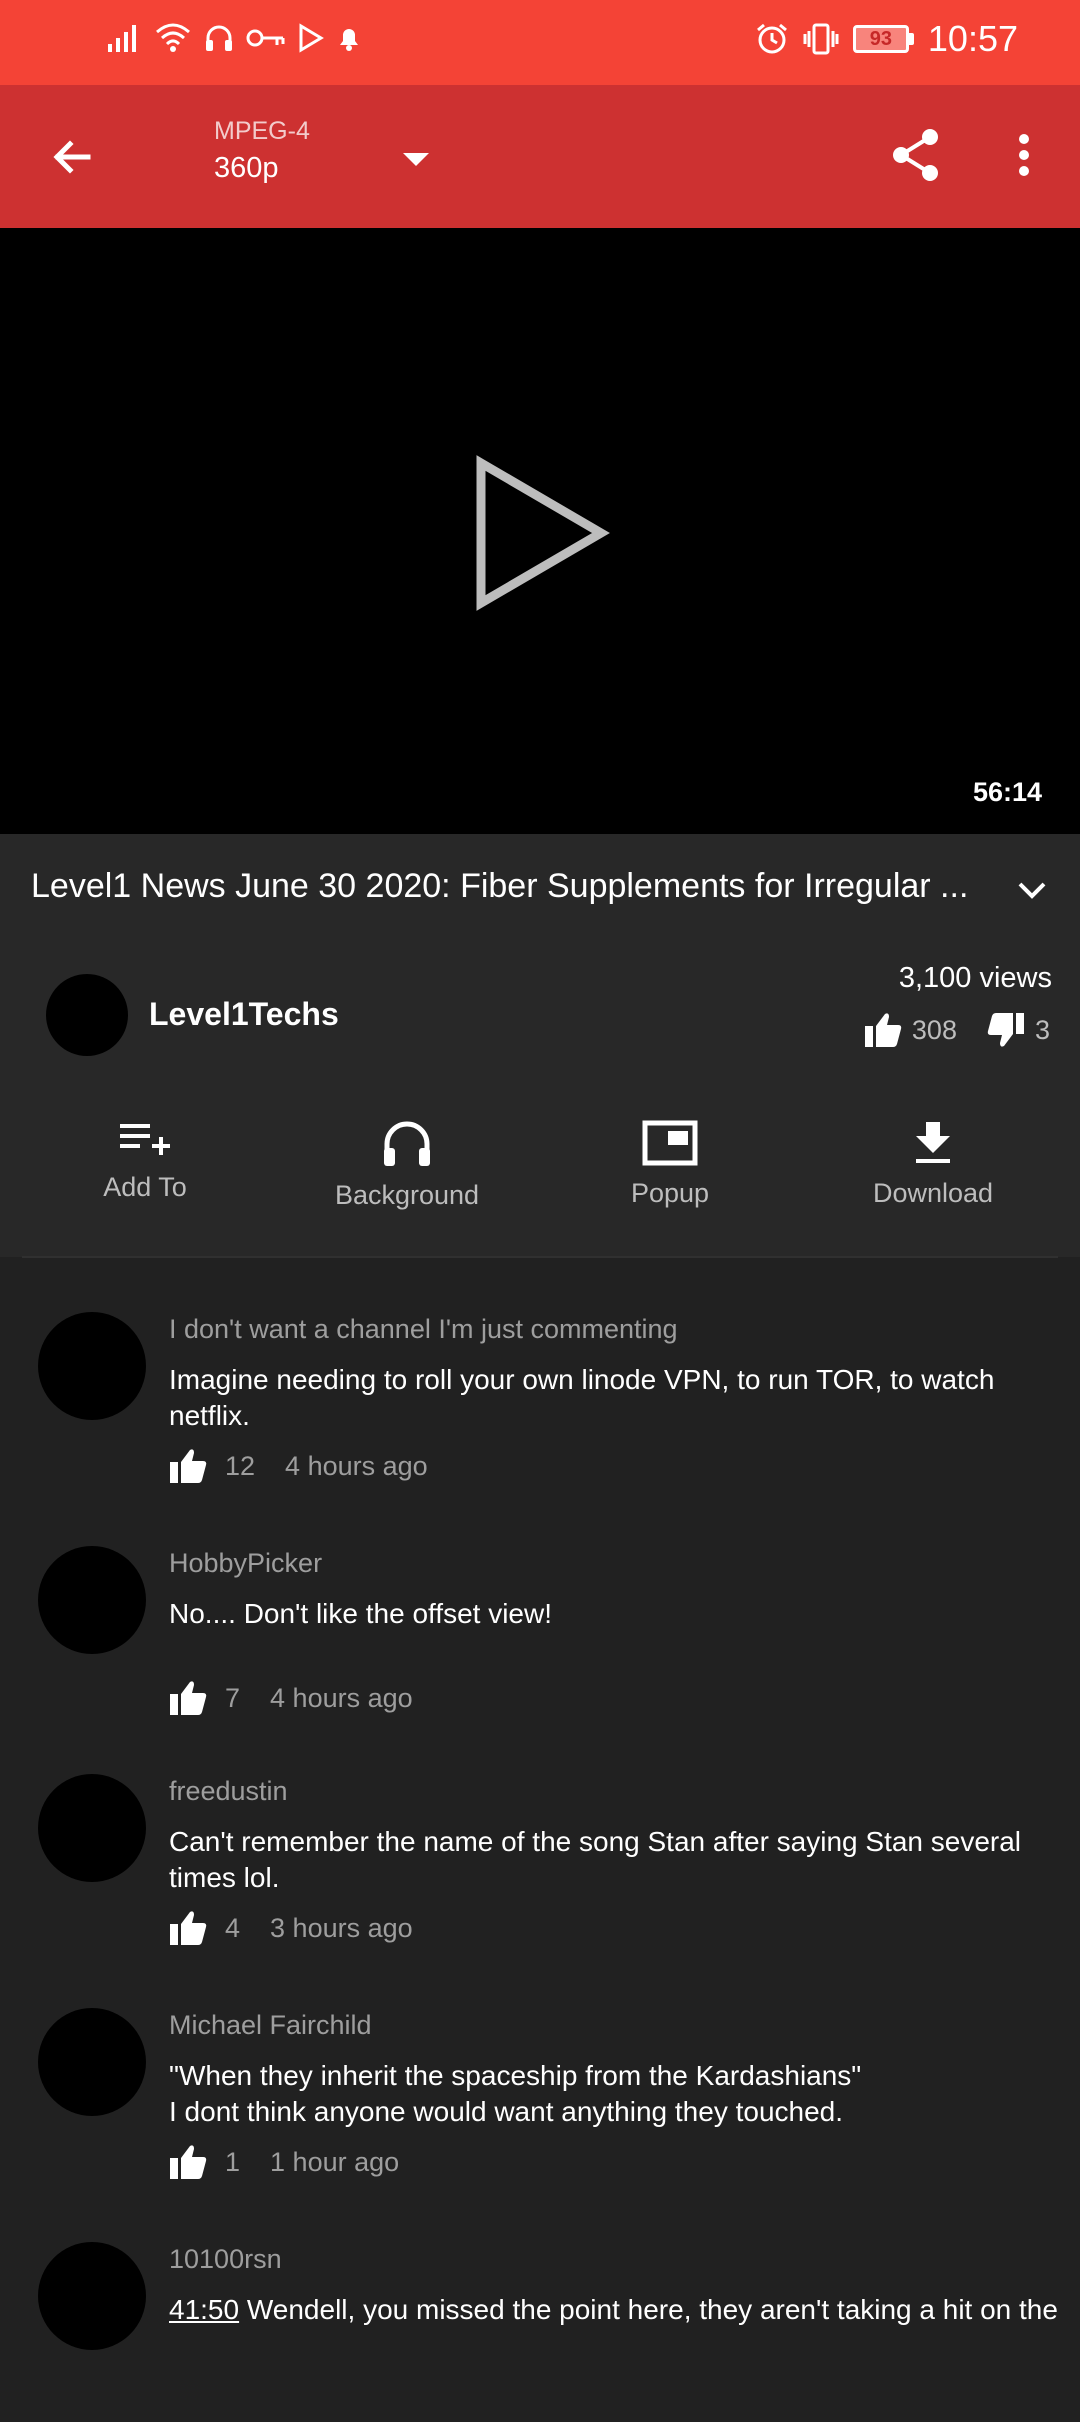 This screenshot has width=1080, height=2422. Describe the element at coordinates (540, 1012) in the screenshot. I see `channel-row: Level1Techs 3,100 views 308 3` at that location.